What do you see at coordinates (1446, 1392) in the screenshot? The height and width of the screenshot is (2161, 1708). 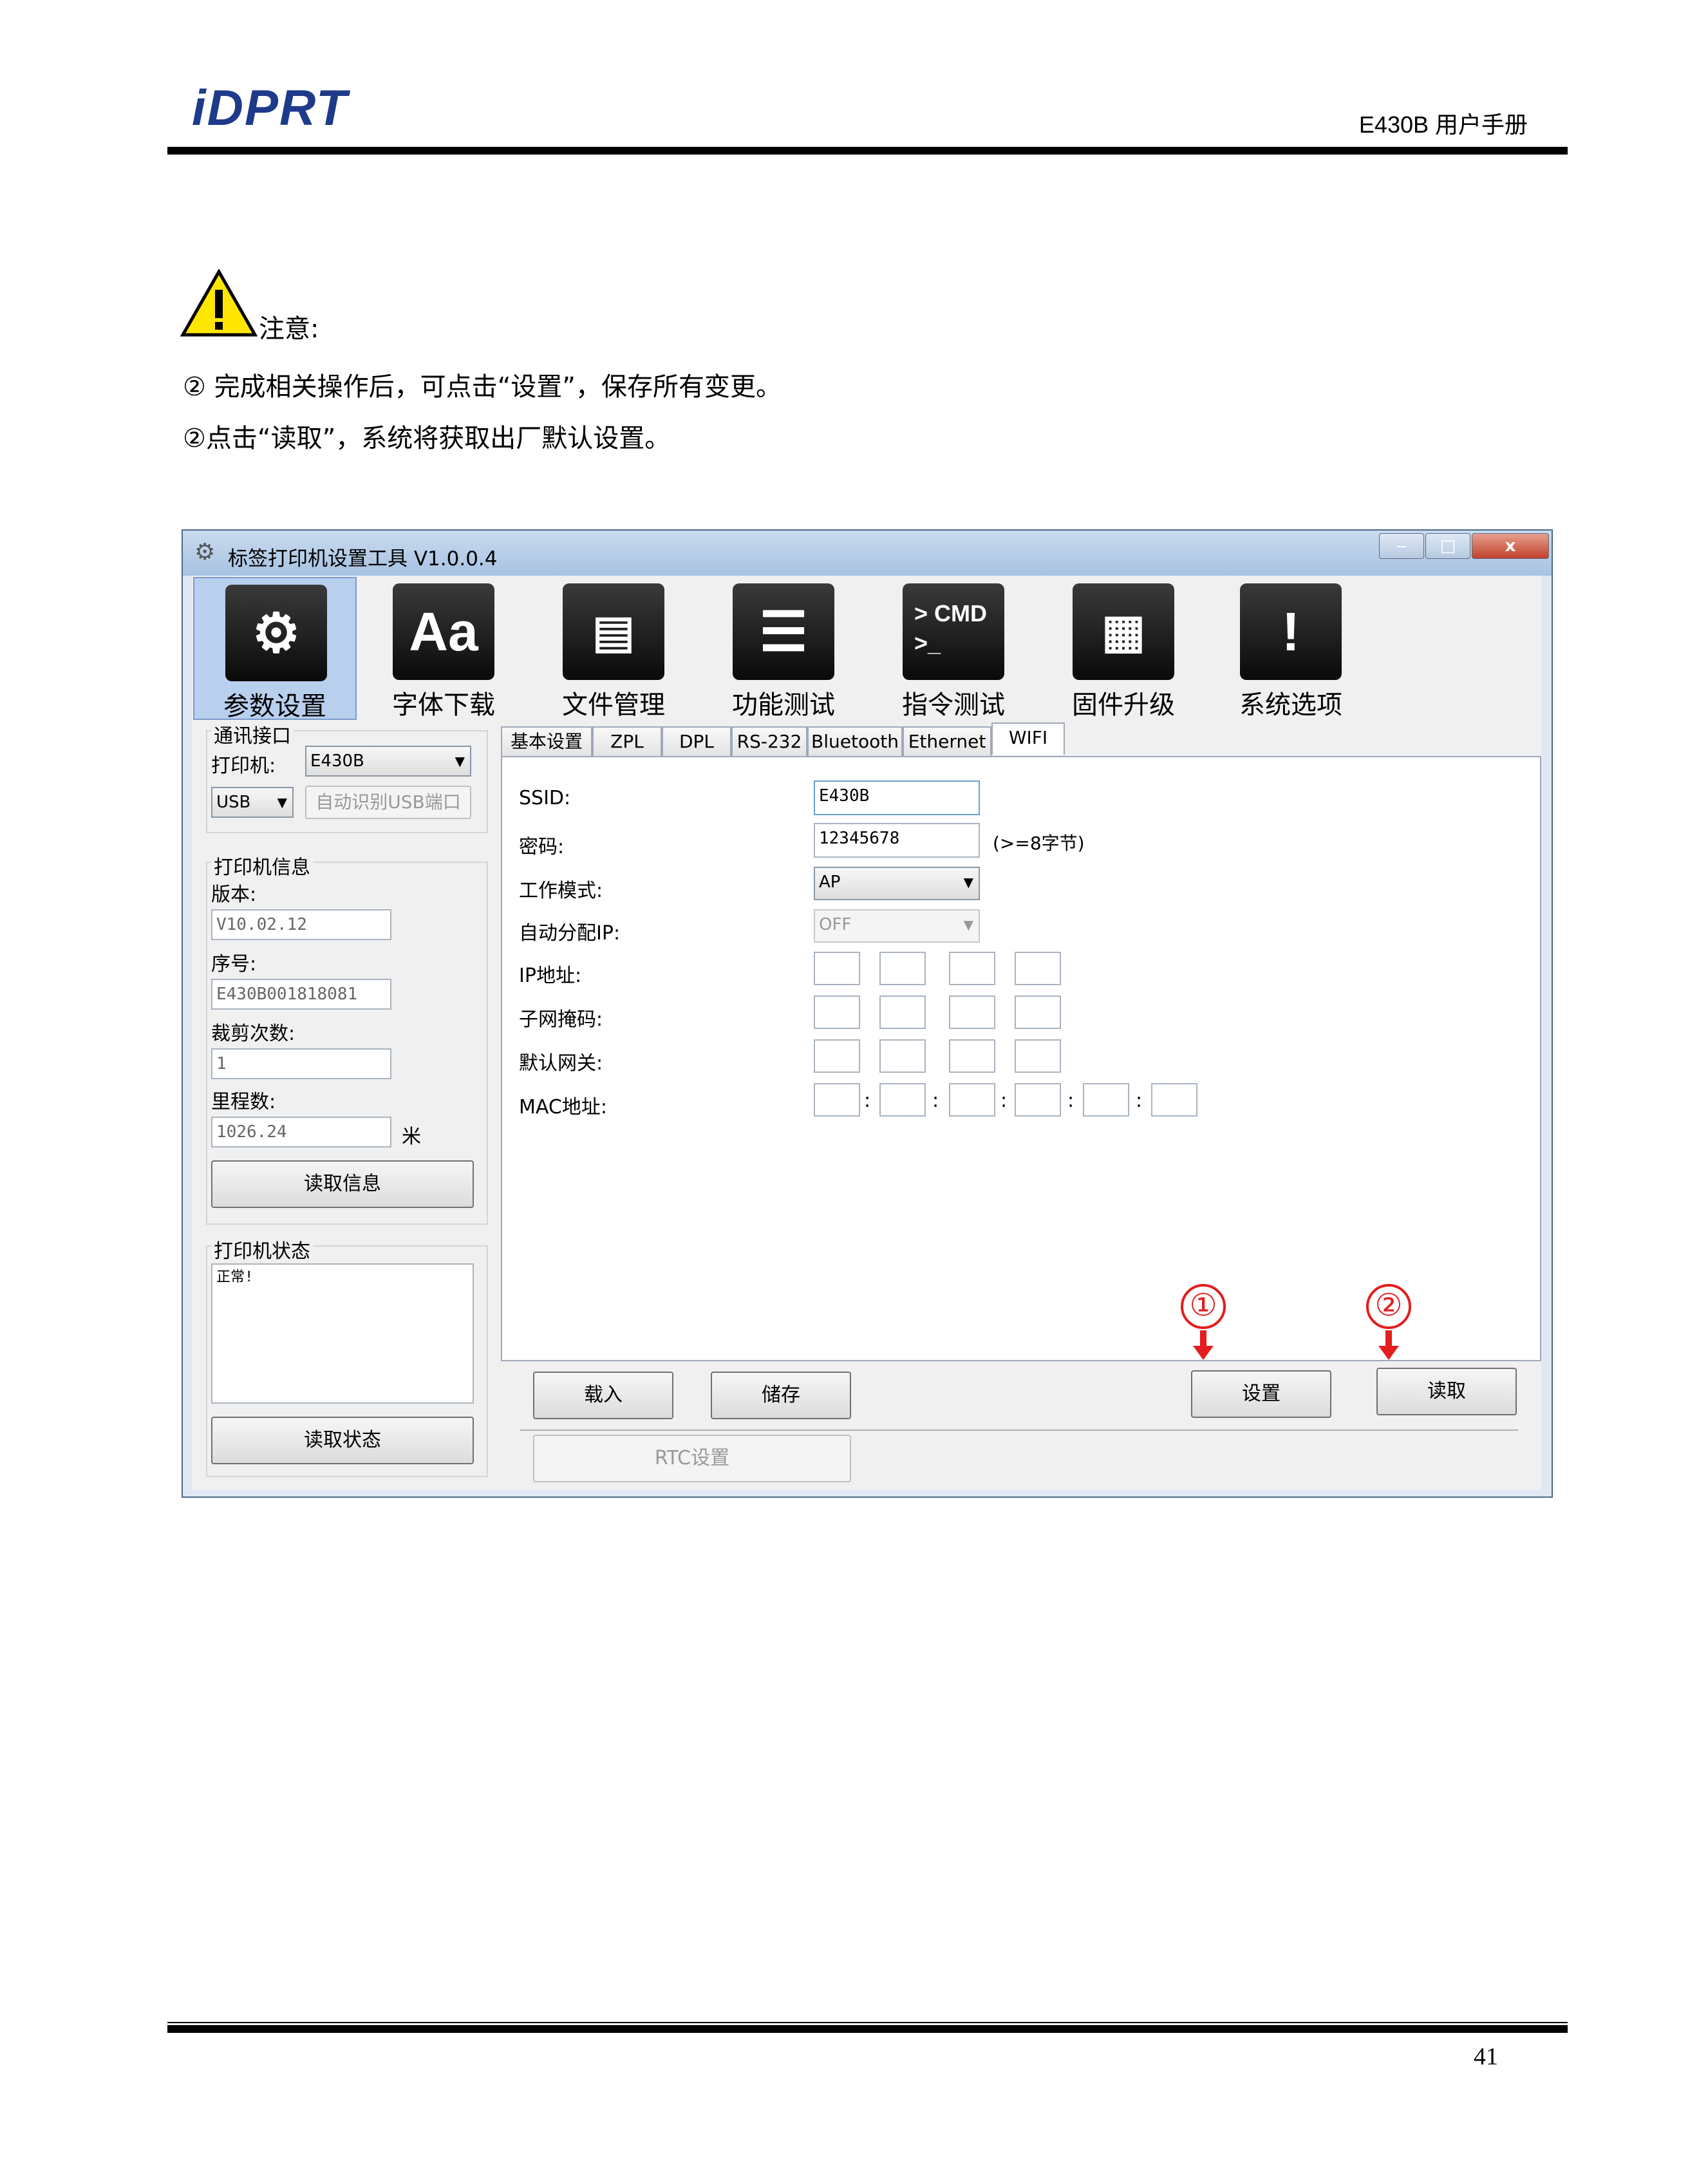 I see `read-button: 读取` at bounding box center [1446, 1392].